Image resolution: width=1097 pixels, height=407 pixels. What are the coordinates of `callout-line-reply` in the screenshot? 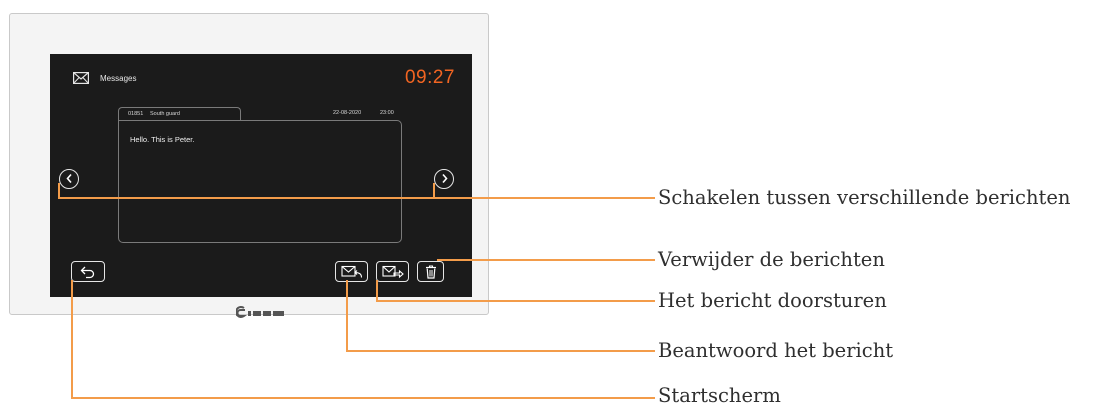 It's located at (500, 316).